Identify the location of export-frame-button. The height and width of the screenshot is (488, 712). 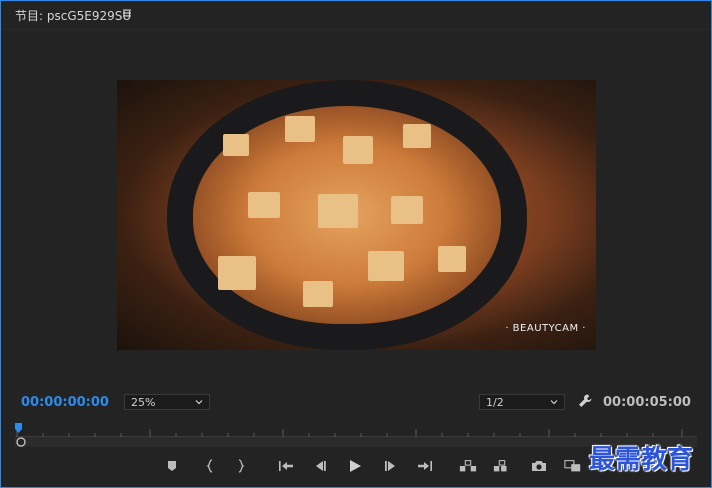
(539, 466).